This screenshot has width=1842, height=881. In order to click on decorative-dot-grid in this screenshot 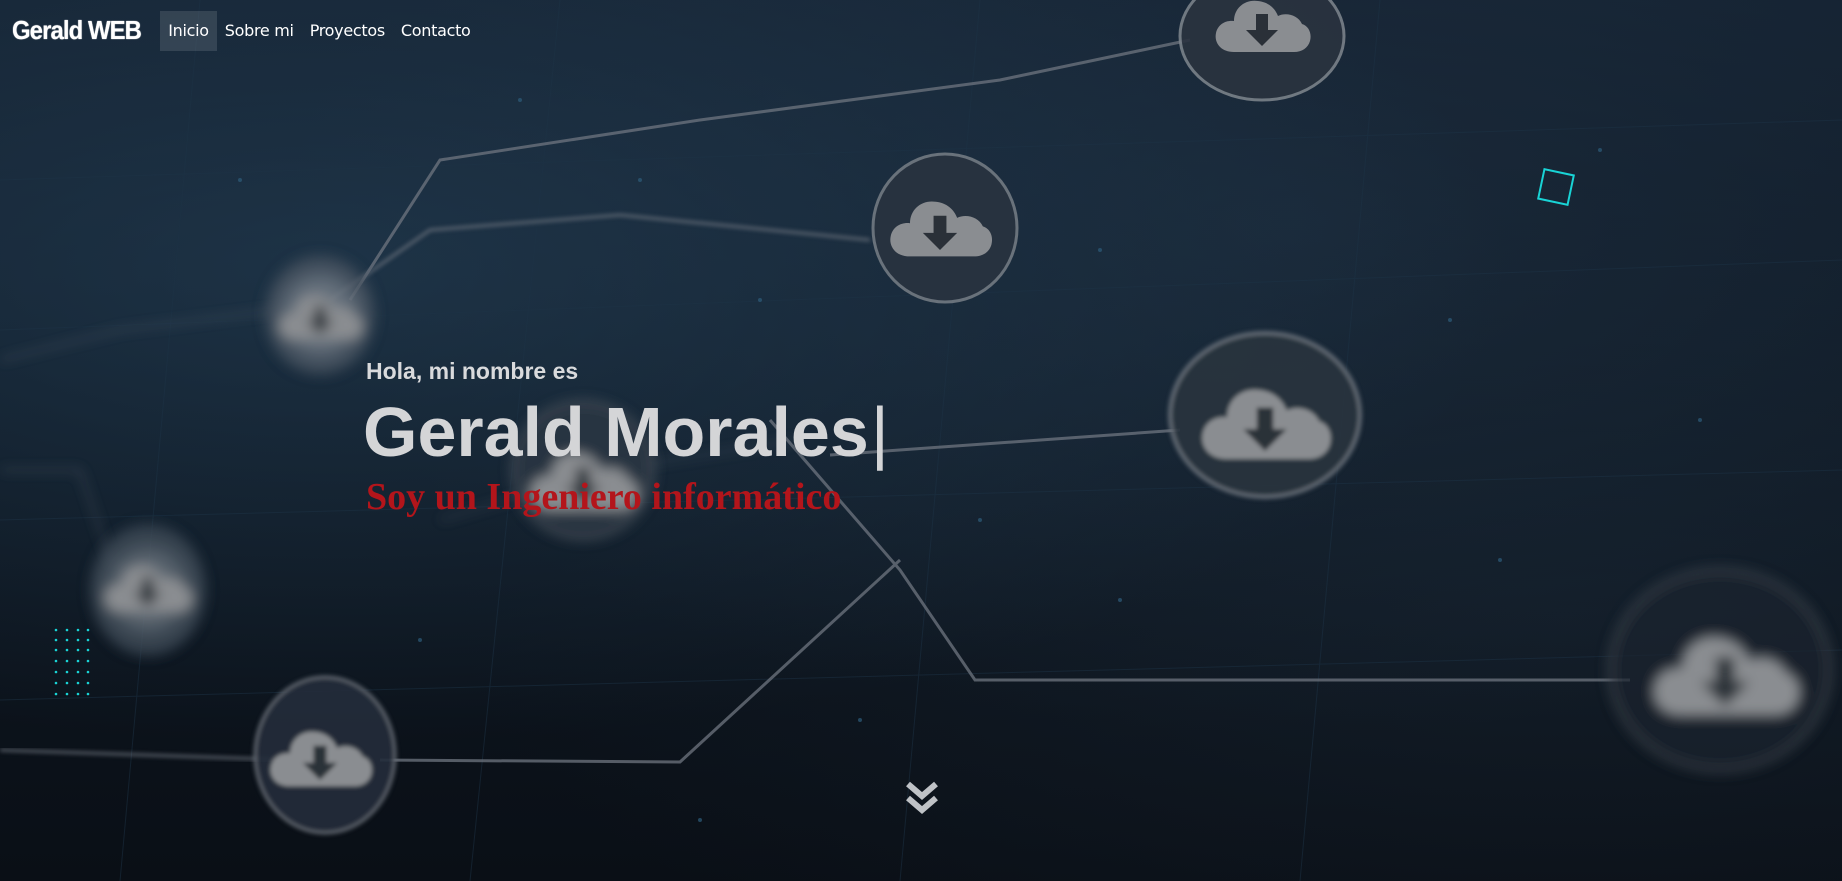, I will do `click(72, 662)`.